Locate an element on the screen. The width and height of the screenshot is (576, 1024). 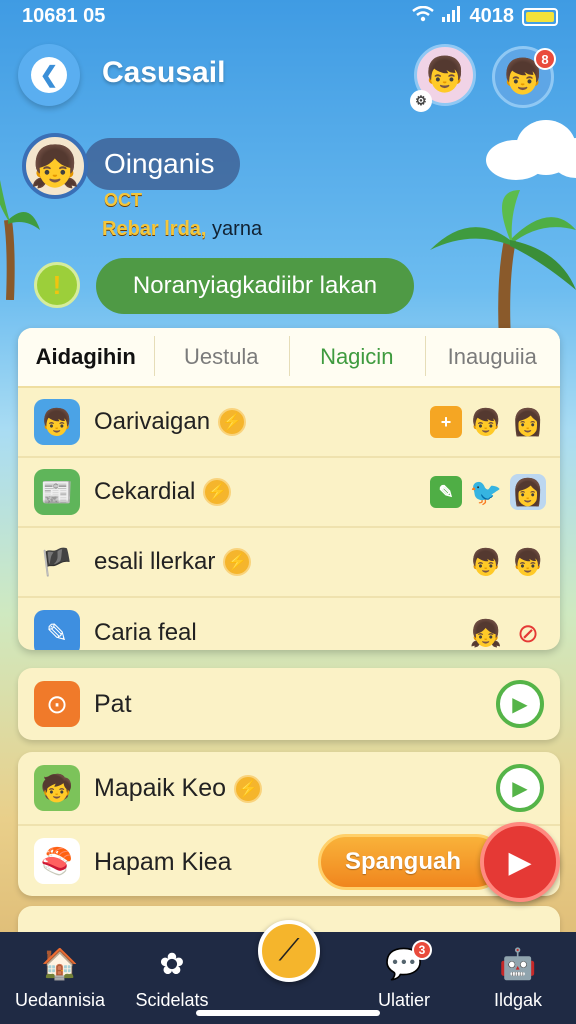
list-item: ⊙ Pat ▶ is located at coordinates (289, 704).